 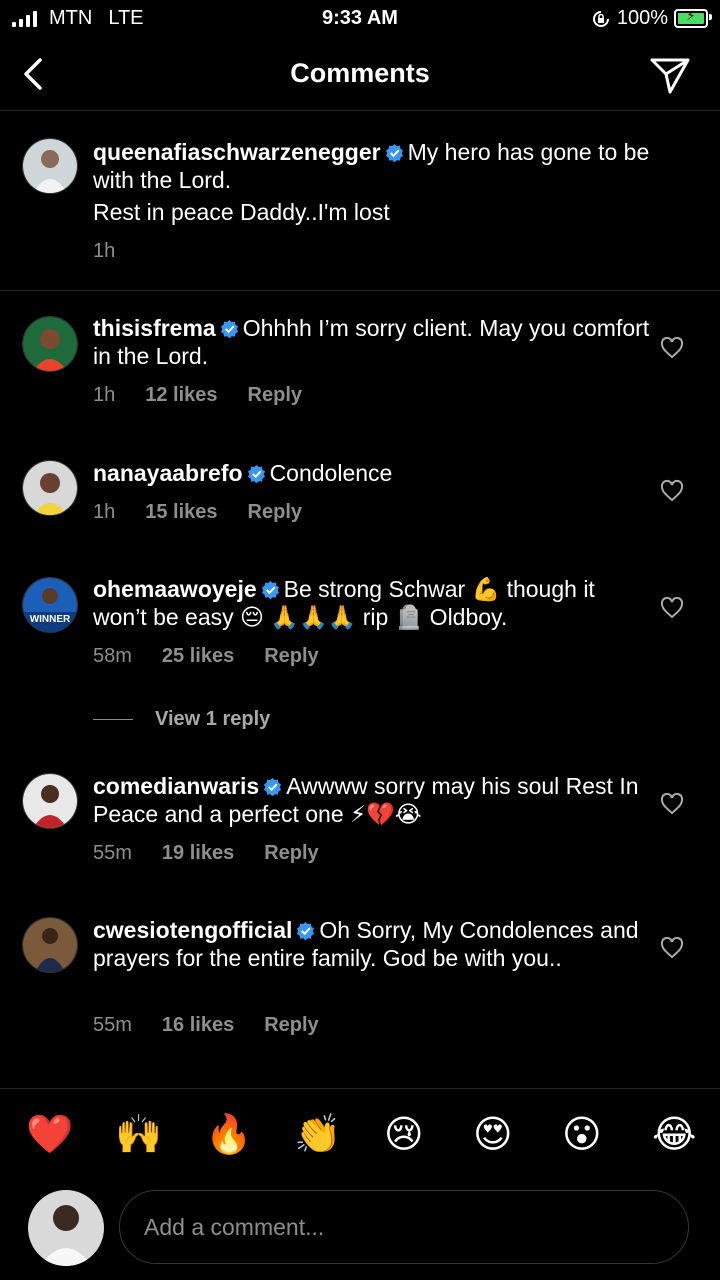 I want to click on emoji-laughing: 😂, so click(x=674, y=1135).